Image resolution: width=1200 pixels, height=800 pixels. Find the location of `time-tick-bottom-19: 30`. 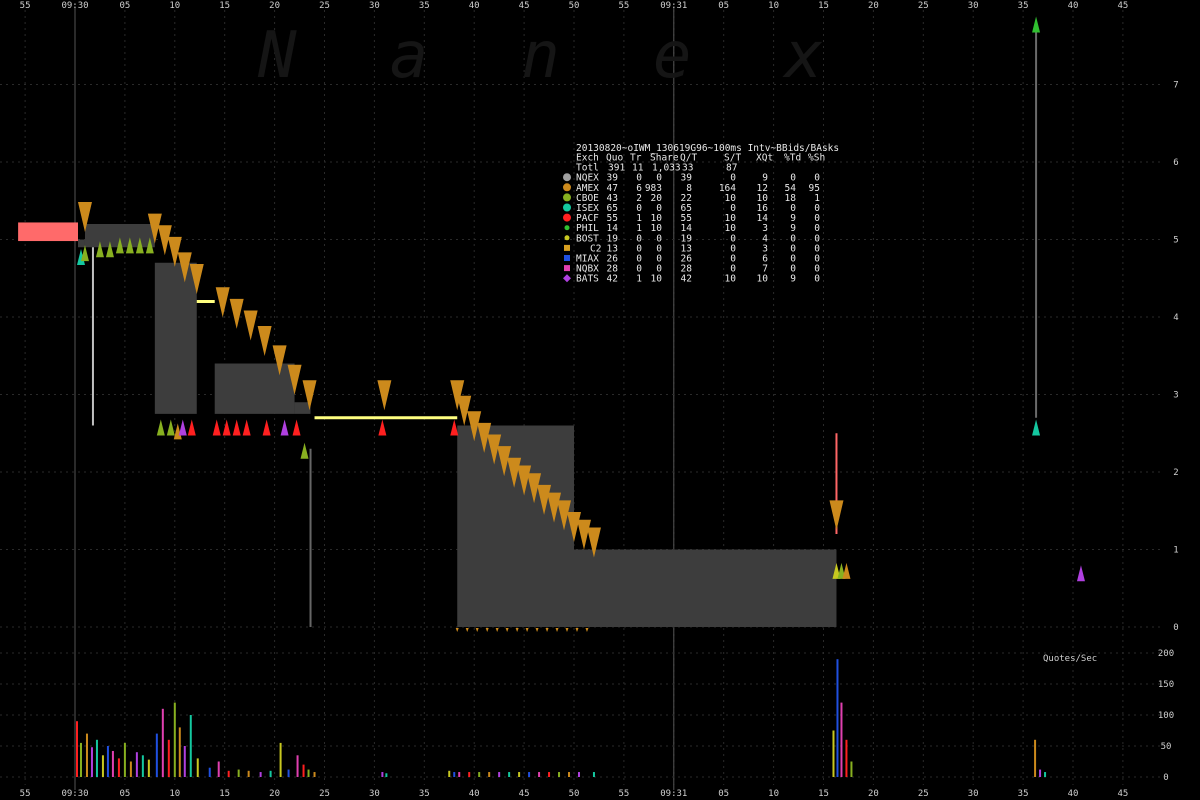

time-tick-bottom-19: 30 is located at coordinates (973, 794).